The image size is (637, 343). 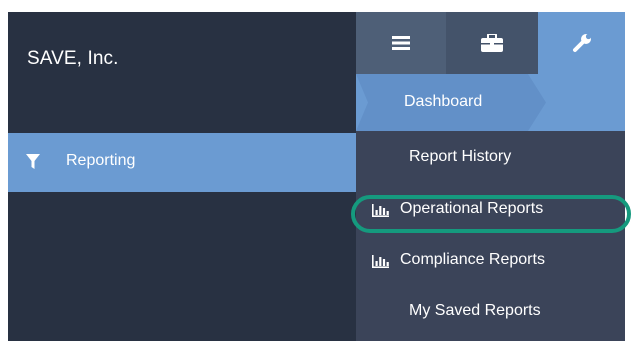 What do you see at coordinates (475, 310) in the screenshot?
I see `menu-item-label: My Saved Reports` at bounding box center [475, 310].